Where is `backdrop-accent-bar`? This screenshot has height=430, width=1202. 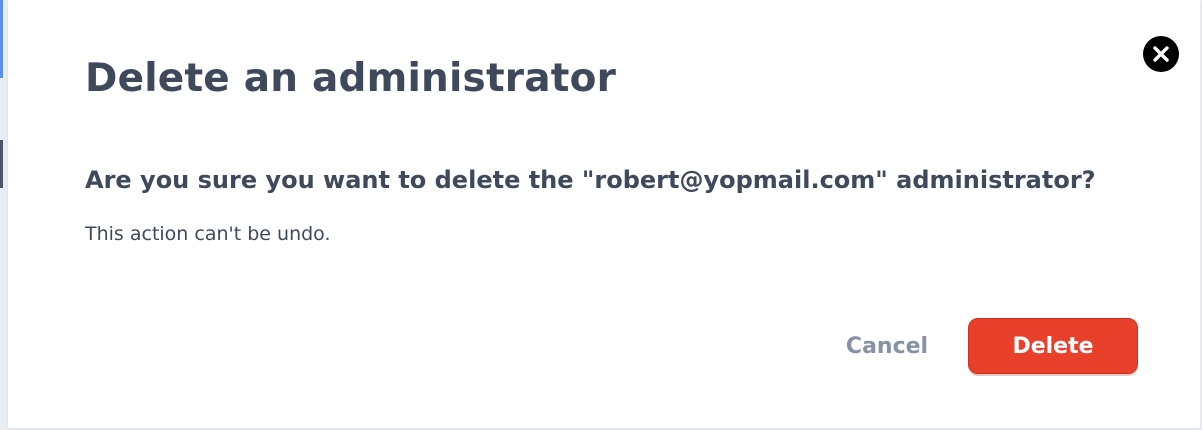 backdrop-accent-bar is located at coordinates (1, 39).